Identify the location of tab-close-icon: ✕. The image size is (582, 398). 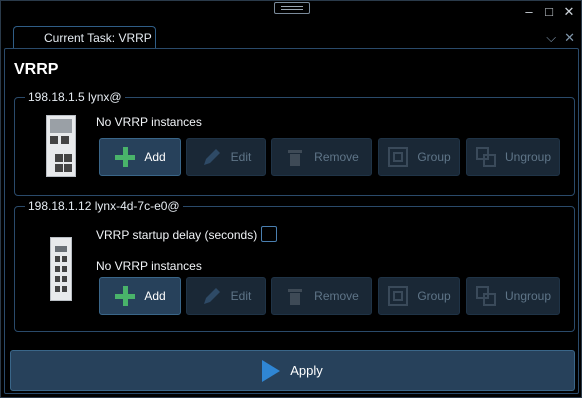
(569, 38).